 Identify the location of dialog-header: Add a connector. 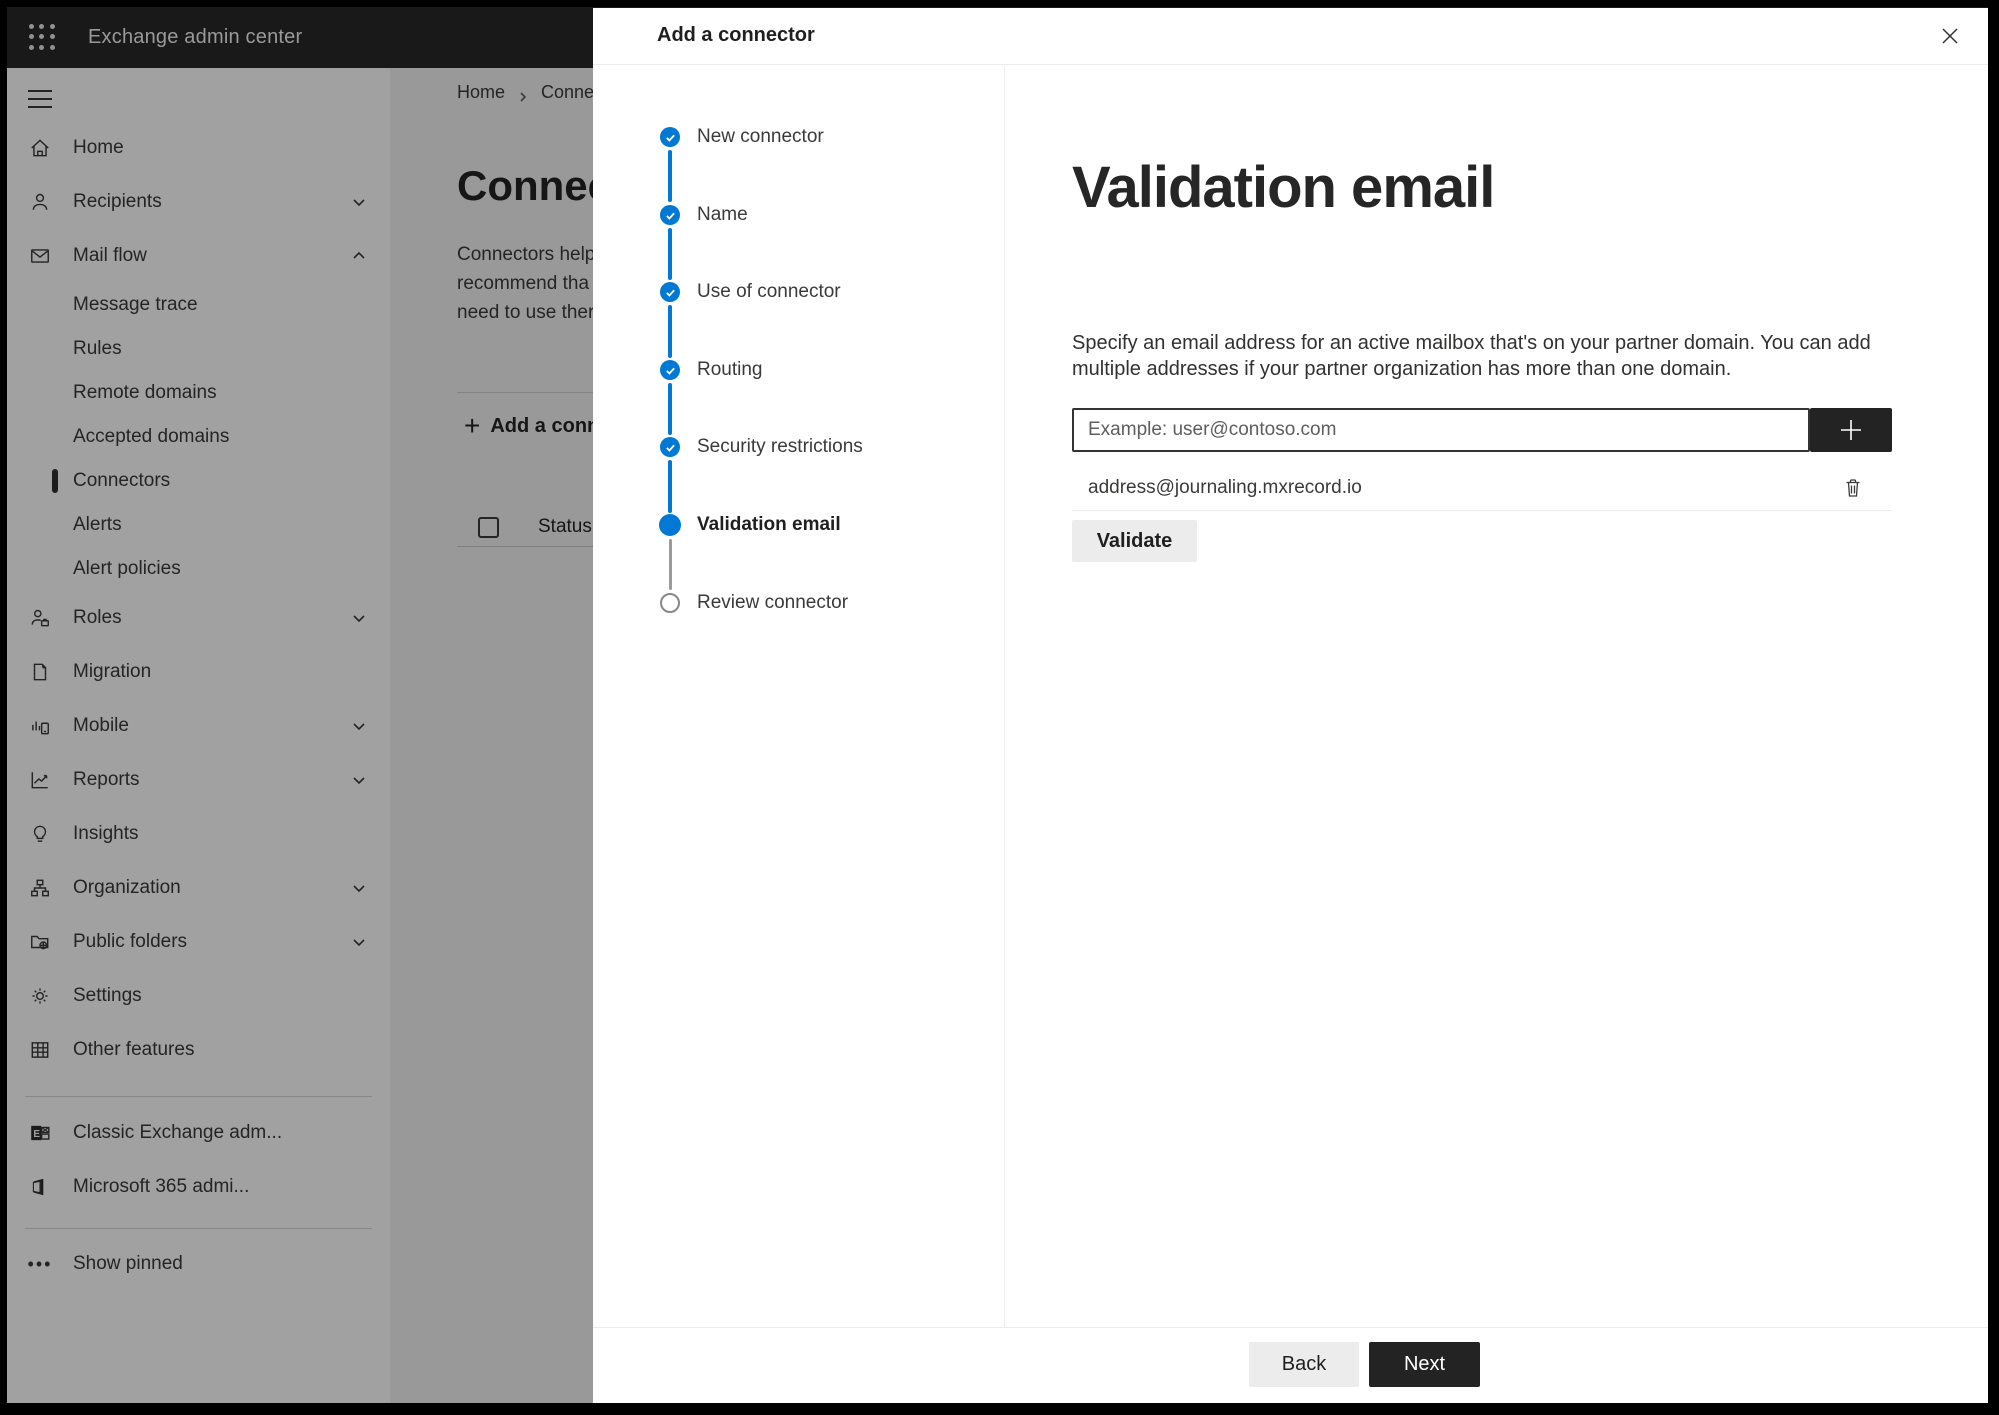
(1290, 36).